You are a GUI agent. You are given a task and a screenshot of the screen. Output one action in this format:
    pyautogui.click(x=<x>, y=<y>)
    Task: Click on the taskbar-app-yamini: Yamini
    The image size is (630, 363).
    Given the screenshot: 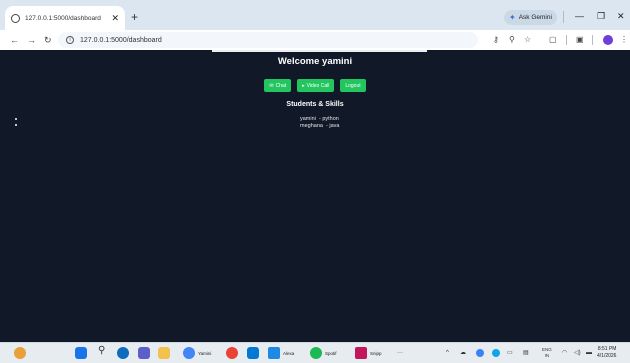 What is the action you would take?
    pyautogui.click(x=197, y=353)
    